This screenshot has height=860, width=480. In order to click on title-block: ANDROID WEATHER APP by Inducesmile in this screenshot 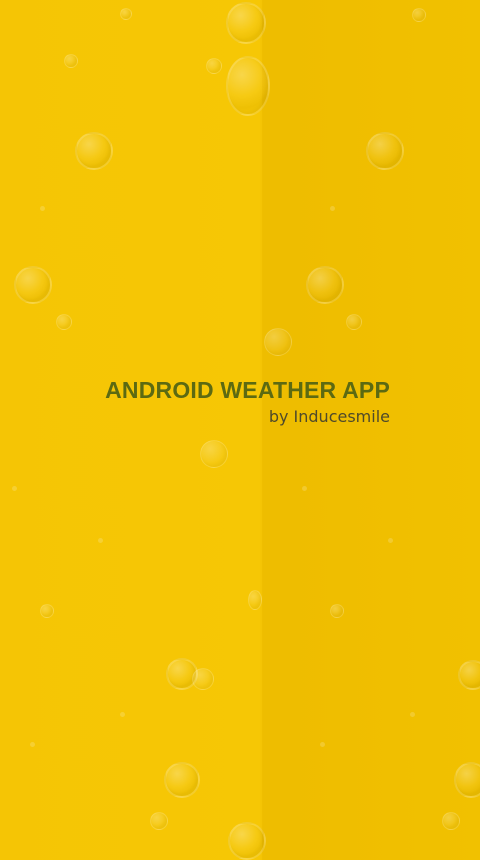, I will do `click(247, 402)`.